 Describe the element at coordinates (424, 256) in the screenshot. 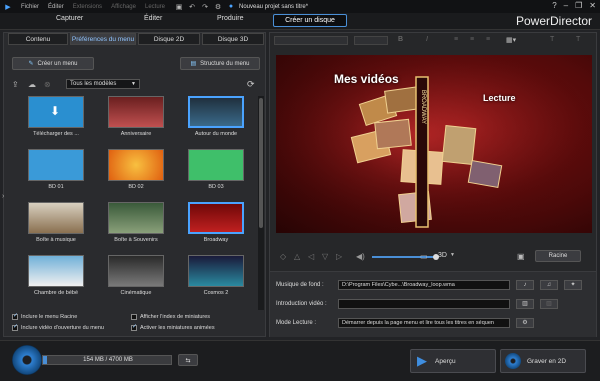

I see `subtitle-icon: ▭` at that location.